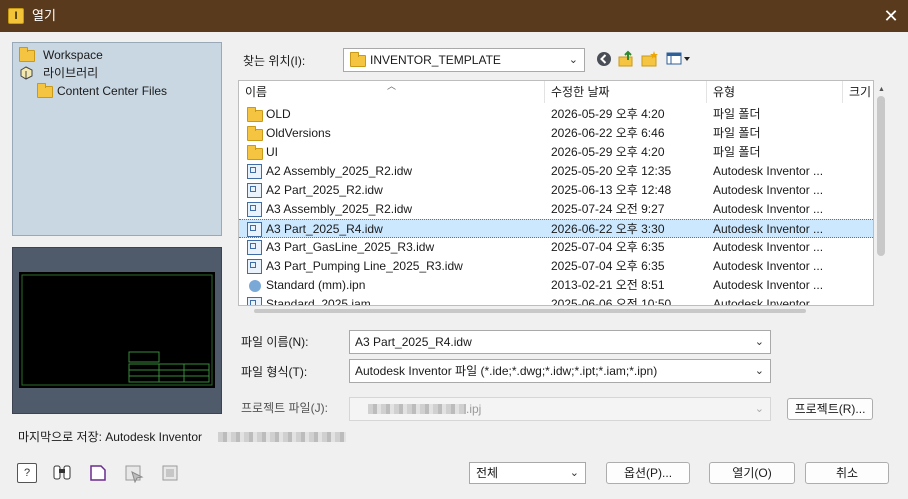 The image size is (908, 499). I want to click on file-name: A3 Part_GasLine_2025_R3.idw, so click(350, 247).